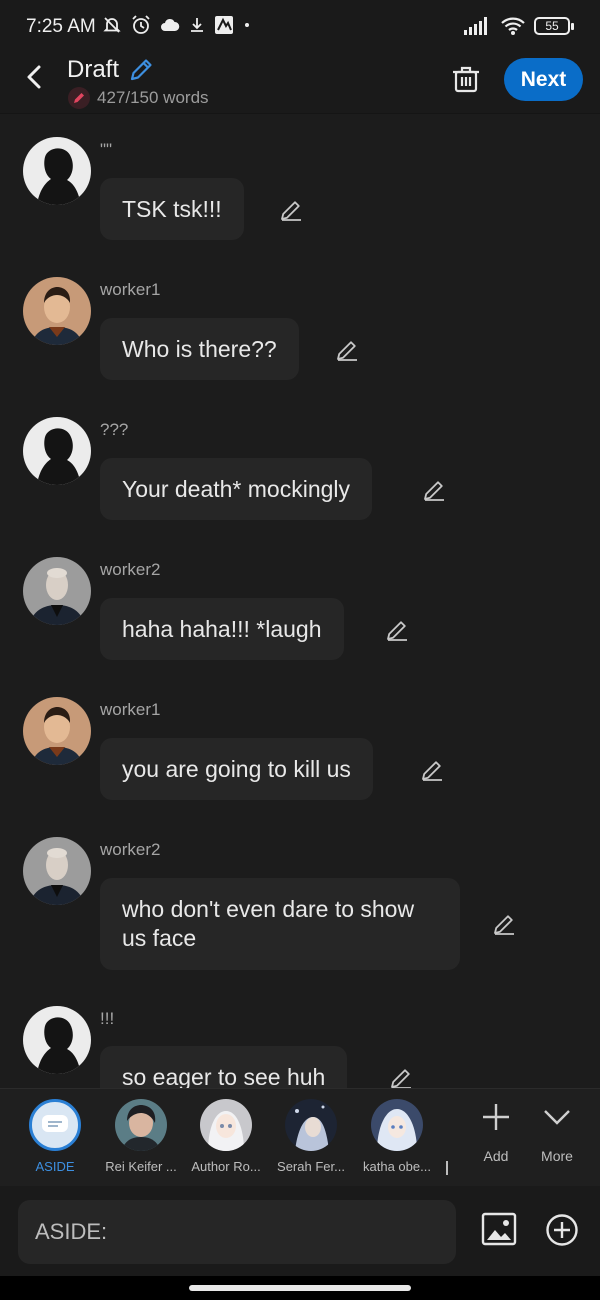 The width and height of the screenshot is (600, 1300). I want to click on wifi-icon, so click(513, 26).